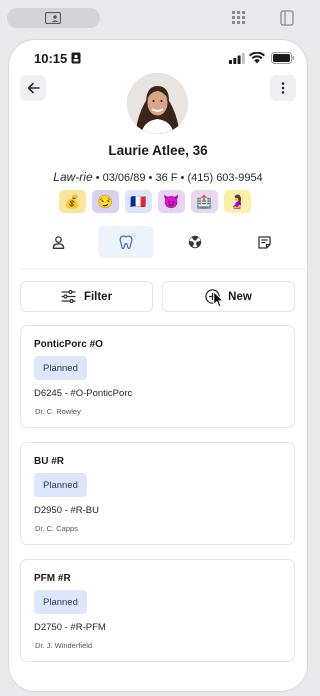 The height and width of the screenshot is (696, 320). I want to click on back-button, so click(33, 88).